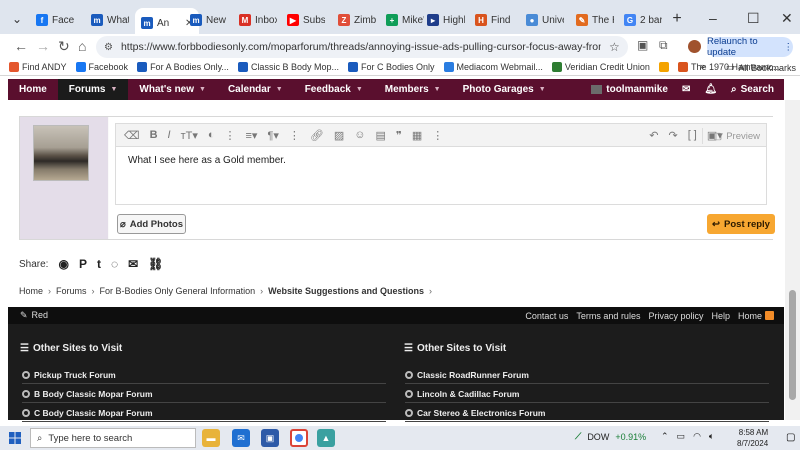 This screenshot has height=450, width=800. I want to click on chrome-icon, so click(299, 438).